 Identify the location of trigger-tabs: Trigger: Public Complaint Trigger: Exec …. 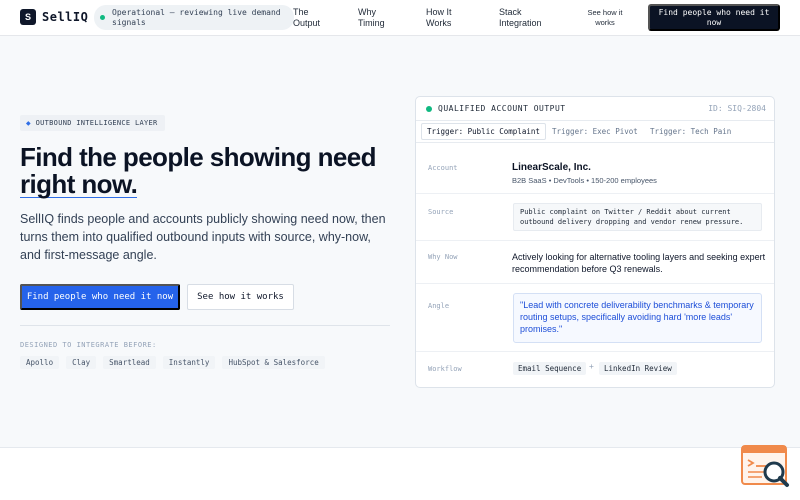
(595, 132).